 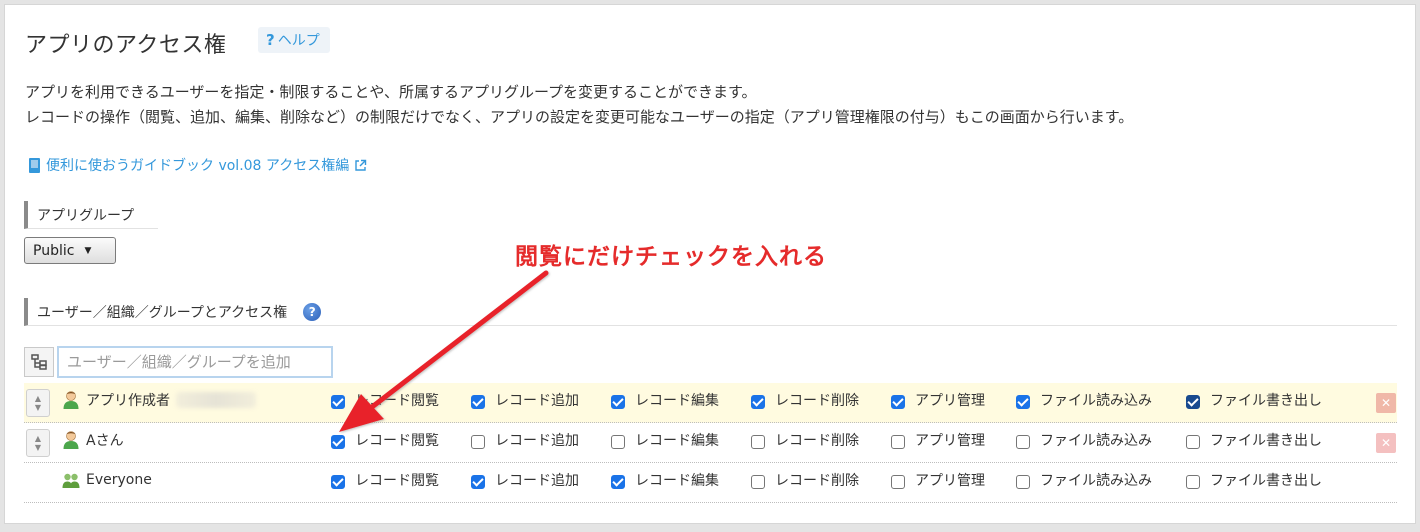 I want to click on redacted-name, so click(x=216, y=400).